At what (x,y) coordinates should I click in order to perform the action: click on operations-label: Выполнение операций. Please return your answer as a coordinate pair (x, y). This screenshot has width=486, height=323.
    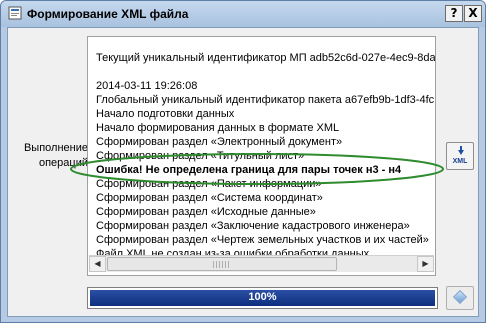
    Looking at the image, I should click on (52, 156).